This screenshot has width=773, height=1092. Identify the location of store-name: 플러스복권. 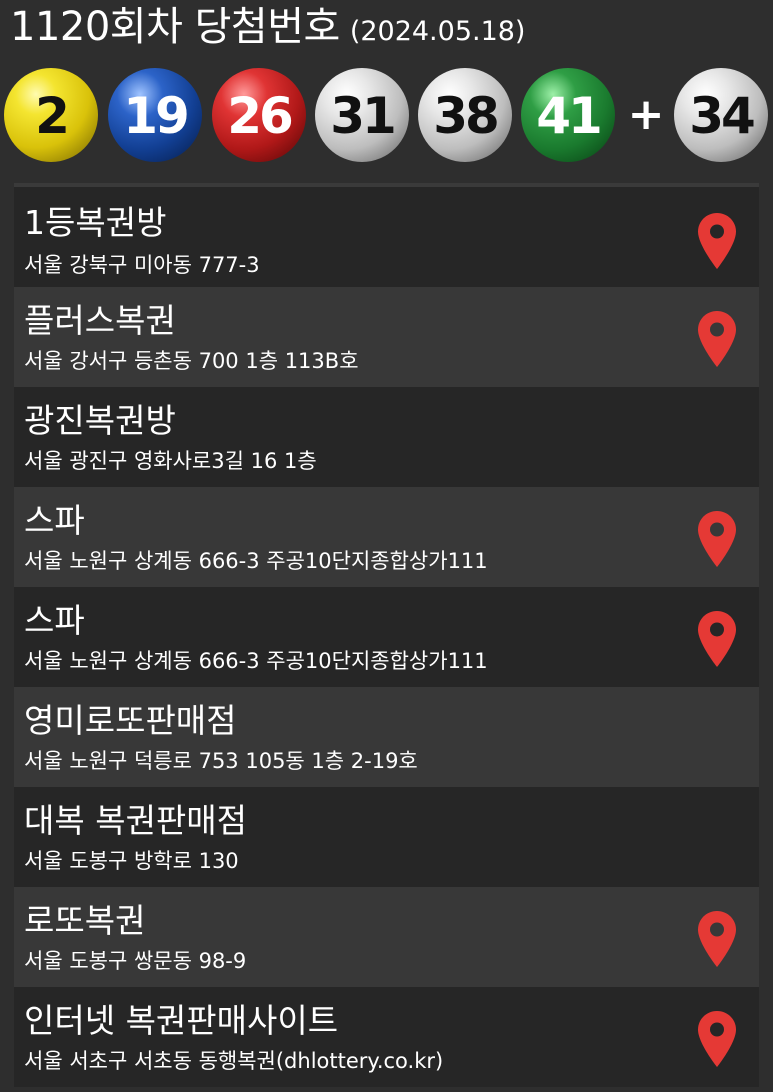
(100, 320).